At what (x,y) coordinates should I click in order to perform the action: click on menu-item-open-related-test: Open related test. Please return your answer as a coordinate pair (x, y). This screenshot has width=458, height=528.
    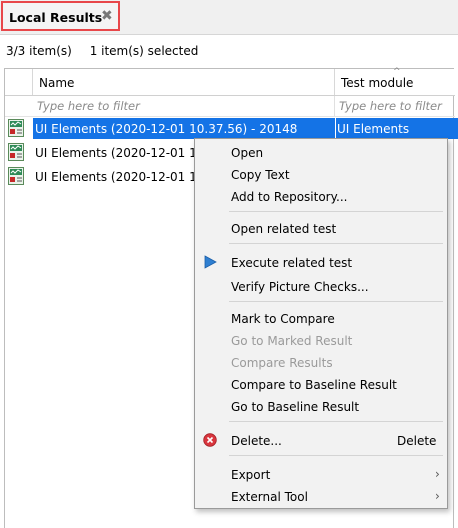
    Looking at the image, I should click on (321, 228).